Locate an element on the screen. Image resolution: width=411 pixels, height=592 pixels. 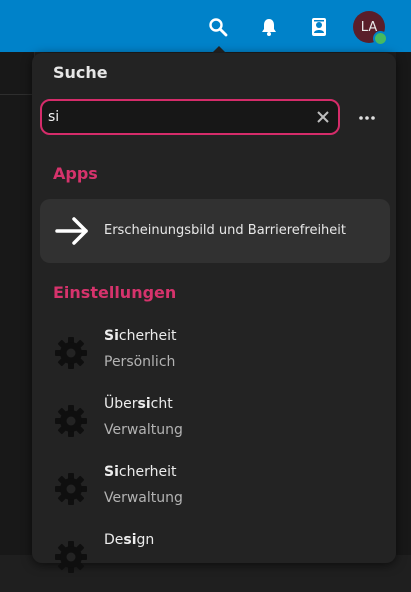
settings-result: Sicherheit Verwaltung is located at coordinates (215, 494).